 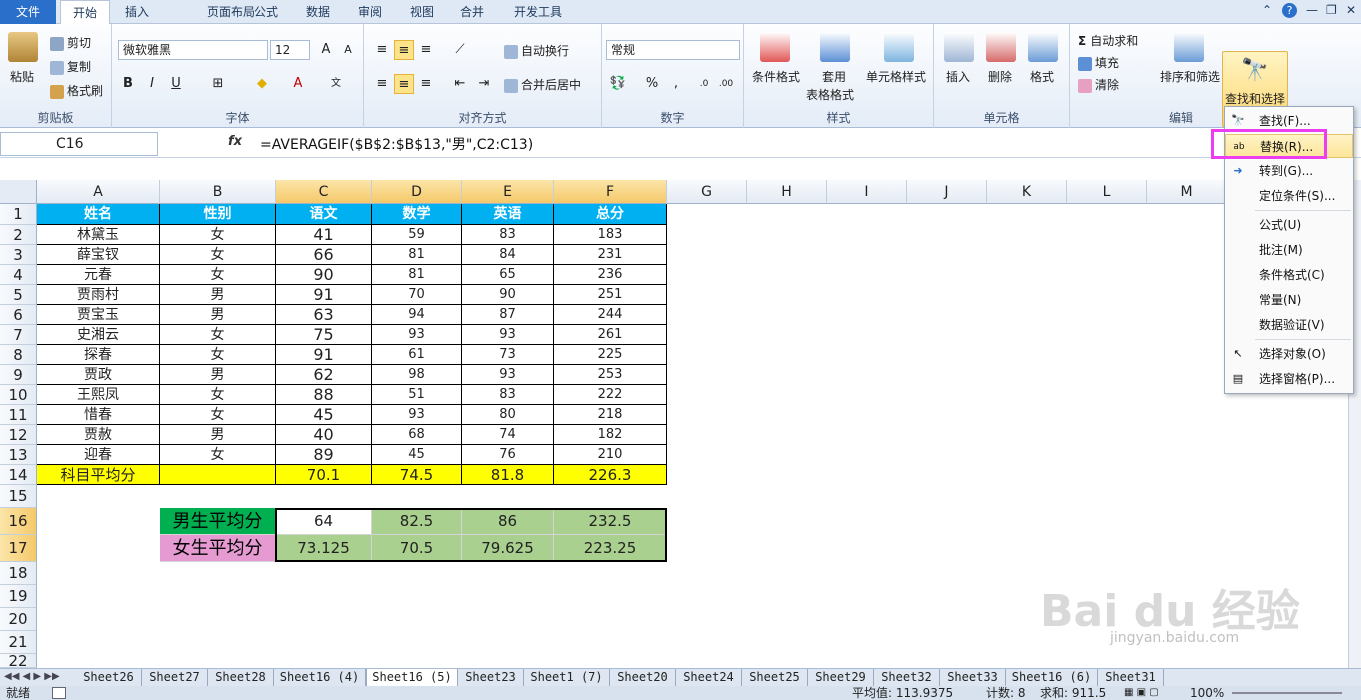 I want to click on table-cell: 数学, so click(x=417, y=214).